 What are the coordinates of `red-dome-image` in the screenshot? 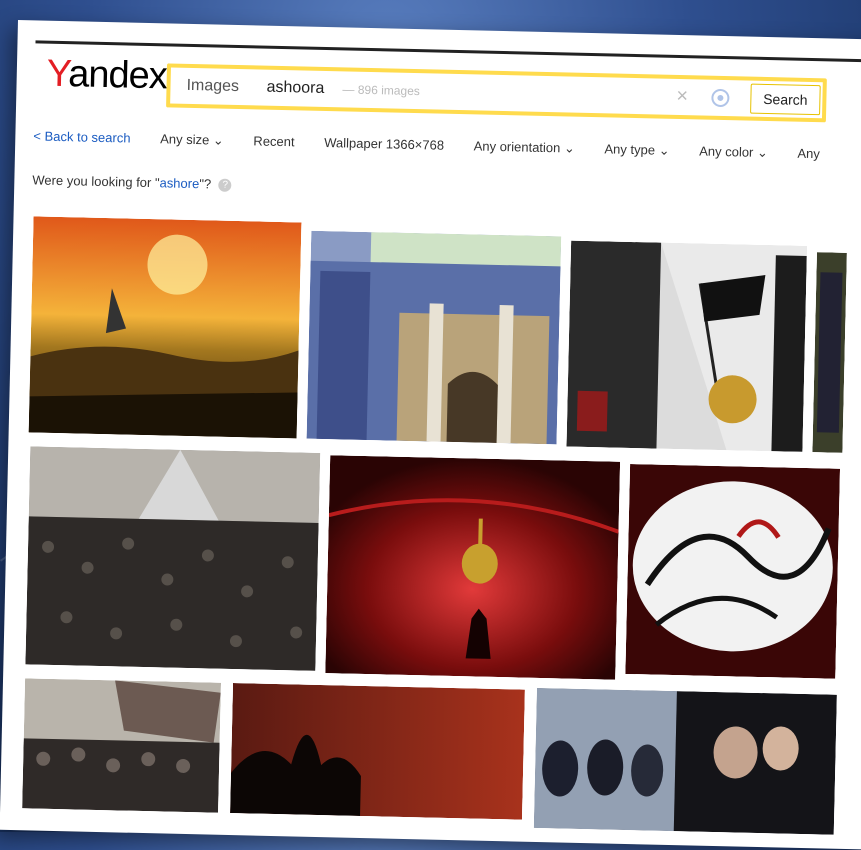 It's located at (473, 567).